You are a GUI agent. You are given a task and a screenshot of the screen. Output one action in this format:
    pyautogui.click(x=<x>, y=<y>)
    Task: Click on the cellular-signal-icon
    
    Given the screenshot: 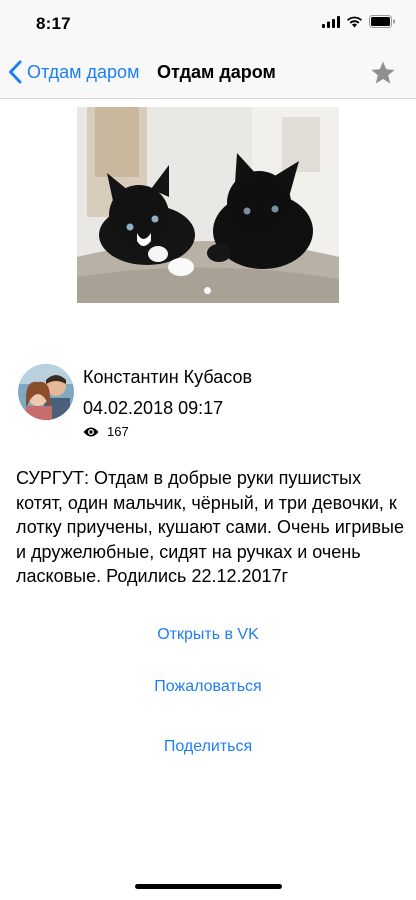 What is the action you would take?
    pyautogui.click(x=331, y=21)
    